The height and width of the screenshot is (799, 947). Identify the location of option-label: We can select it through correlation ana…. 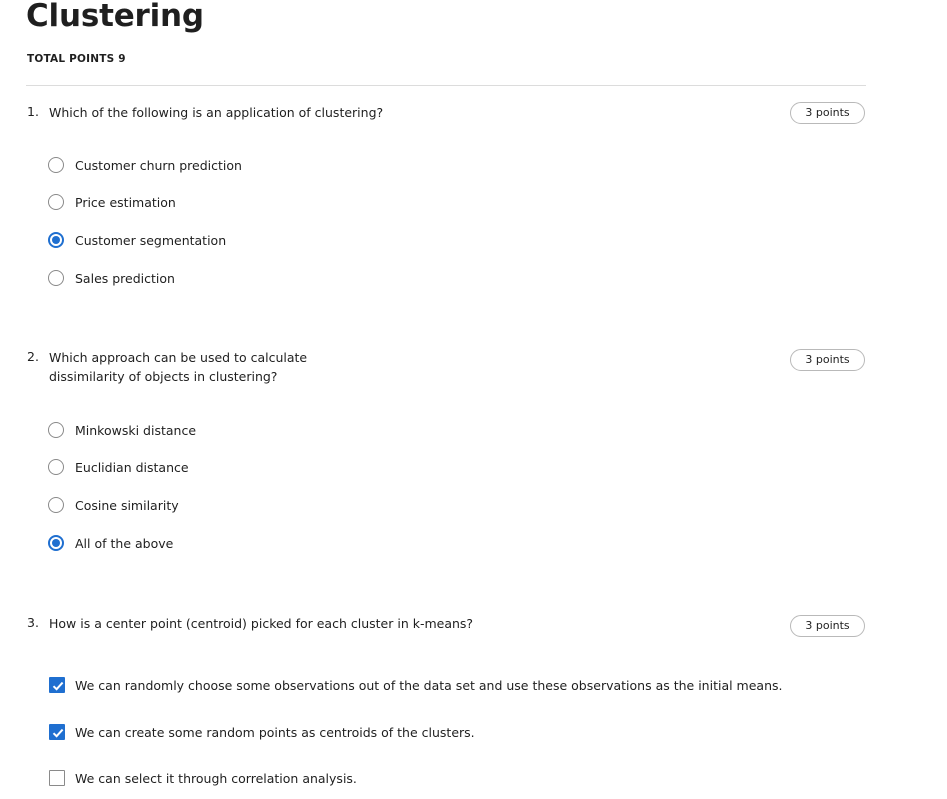
(216, 778).